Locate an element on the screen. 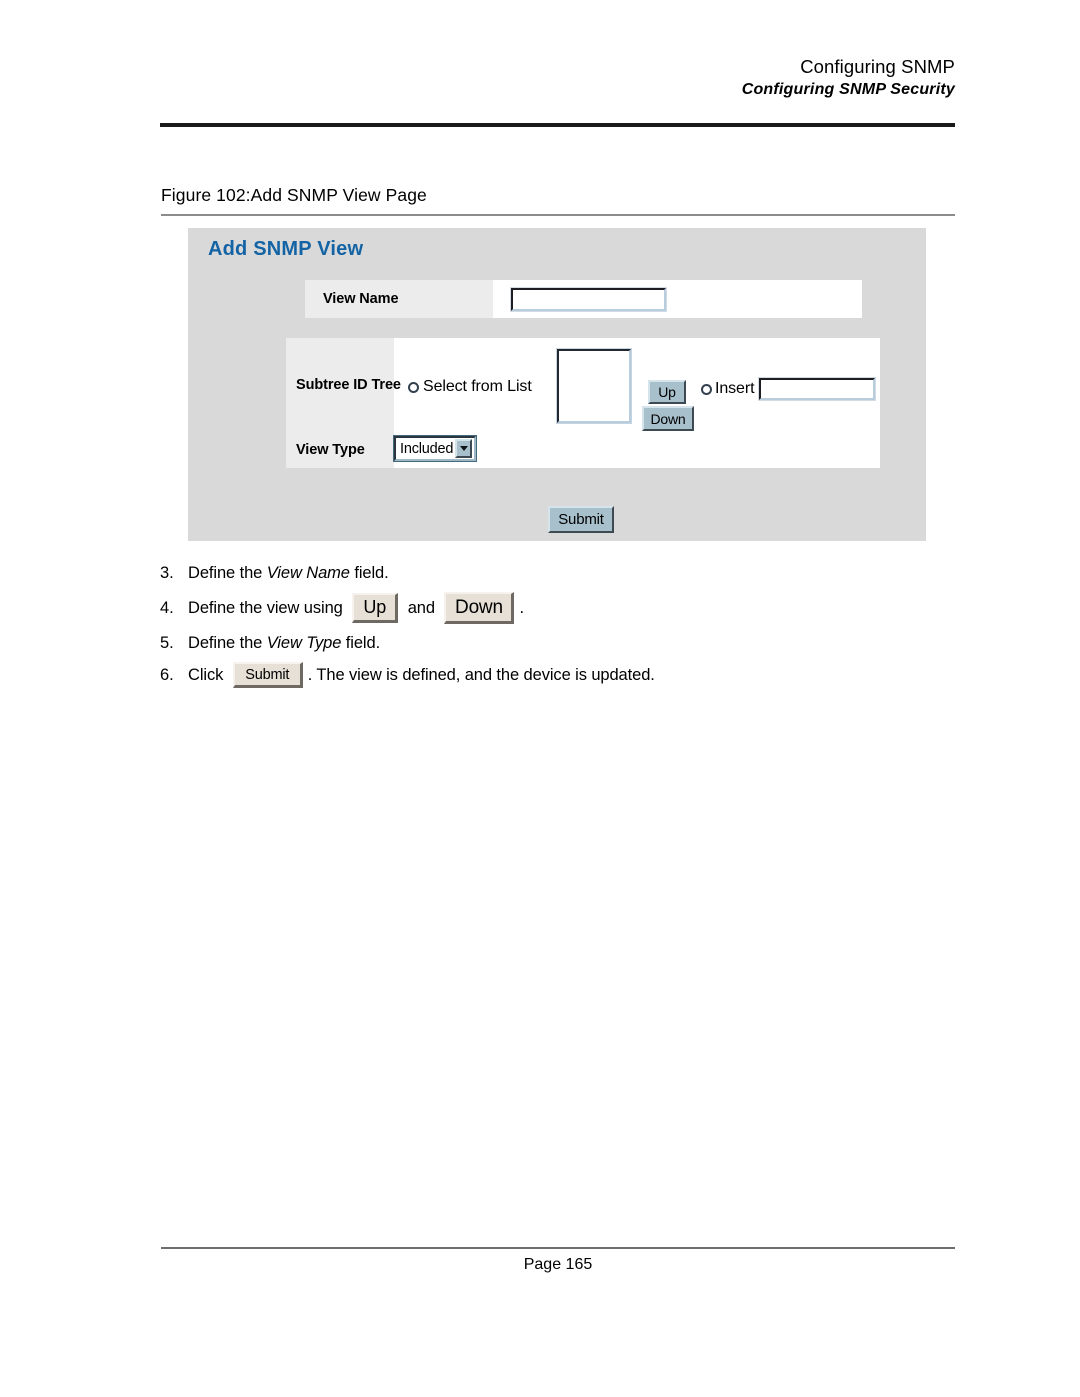 The image size is (1080, 1397). view-name-row: View Name is located at coordinates (583, 299).